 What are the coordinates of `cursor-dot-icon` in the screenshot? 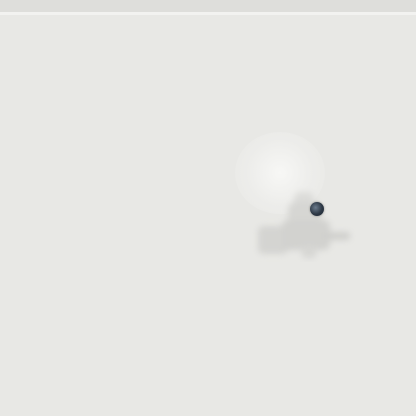 It's located at (317, 209).